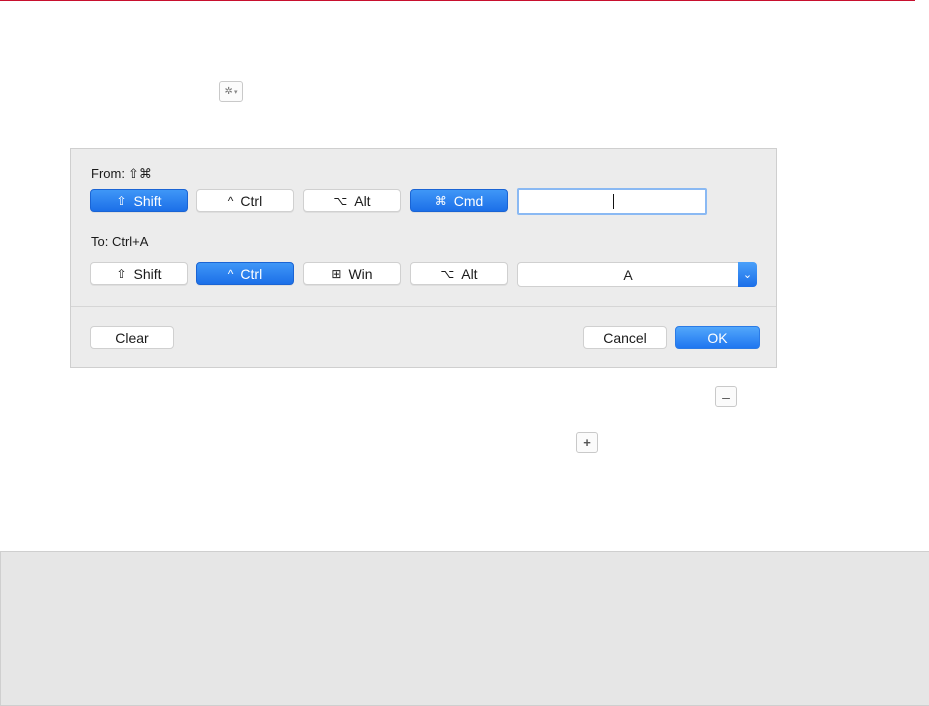 Image resolution: width=929 pixels, height=706 pixels. Describe the element at coordinates (336, 273) in the screenshot. I see `windows-icon: ⊞` at that location.